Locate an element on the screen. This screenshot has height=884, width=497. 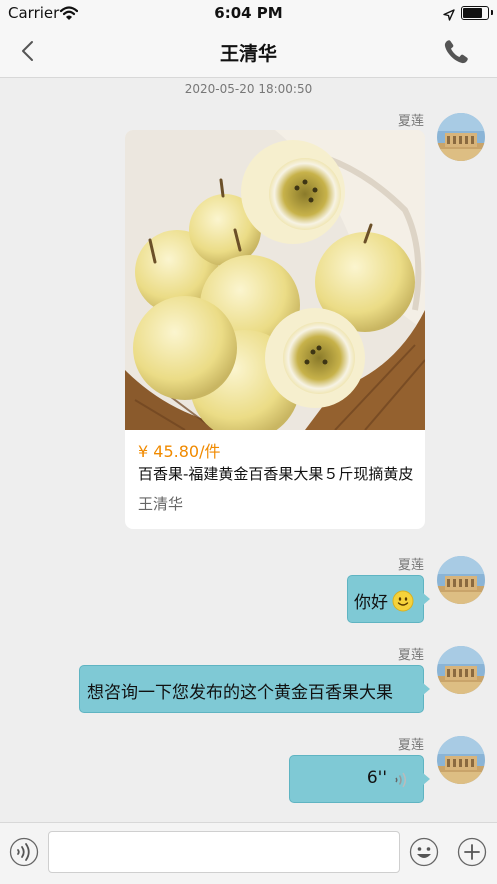
product-seller: 王清华 is located at coordinates (161, 504).